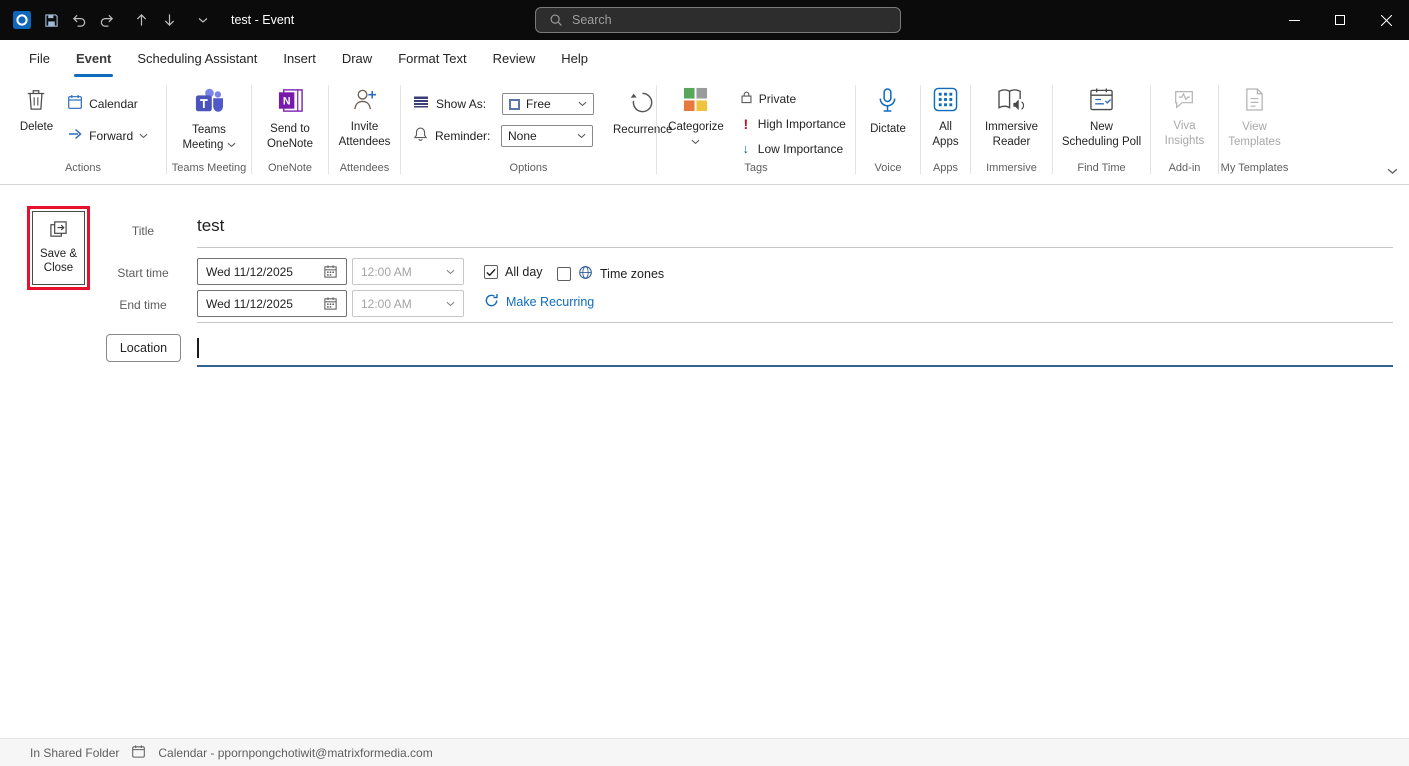 This screenshot has width=1409, height=766. I want to click on low-importance-button: ↓ Low Importance, so click(791, 148).